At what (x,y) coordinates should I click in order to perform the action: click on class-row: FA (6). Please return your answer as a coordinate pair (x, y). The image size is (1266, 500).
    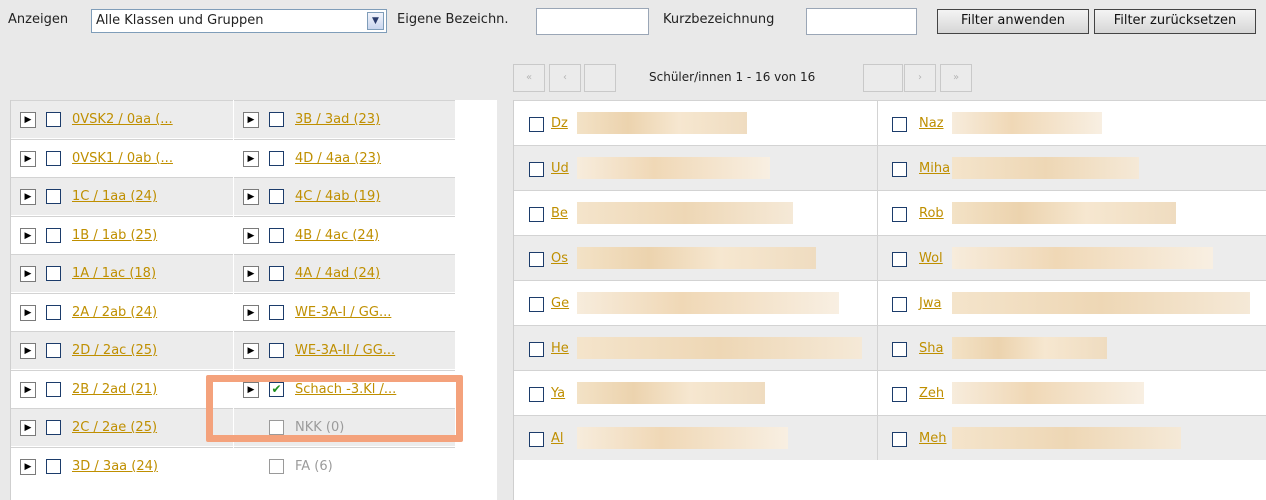
    Looking at the image, I should click on (344, 465).